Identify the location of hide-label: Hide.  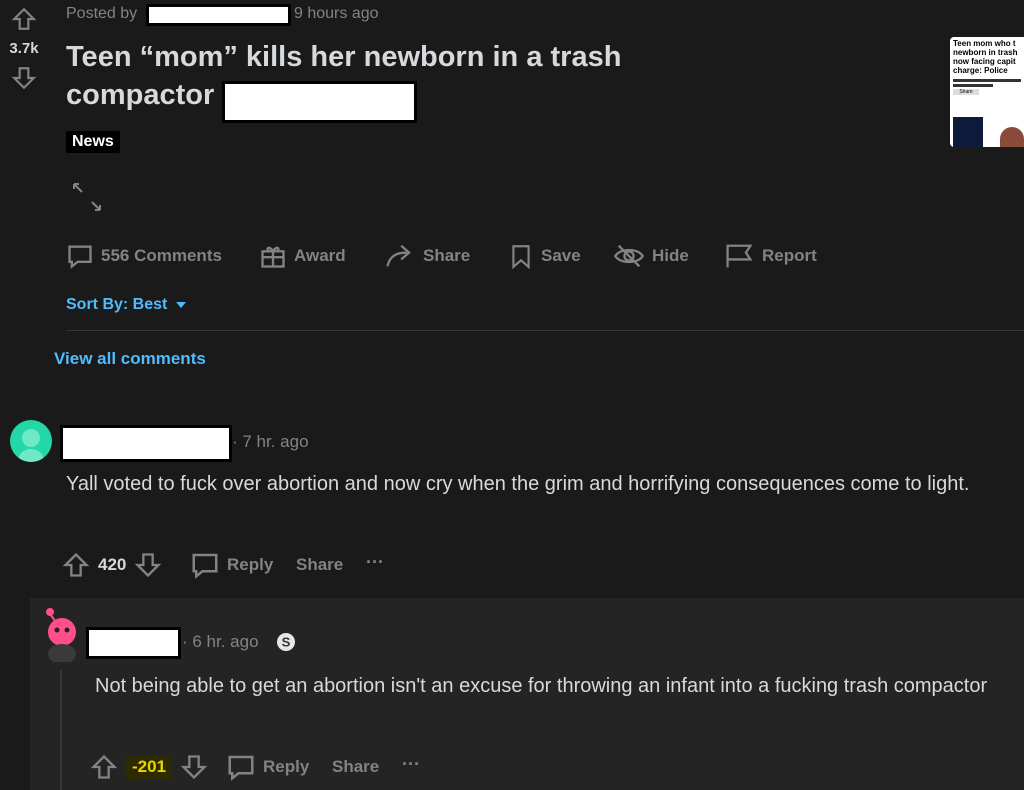
(670, 255).